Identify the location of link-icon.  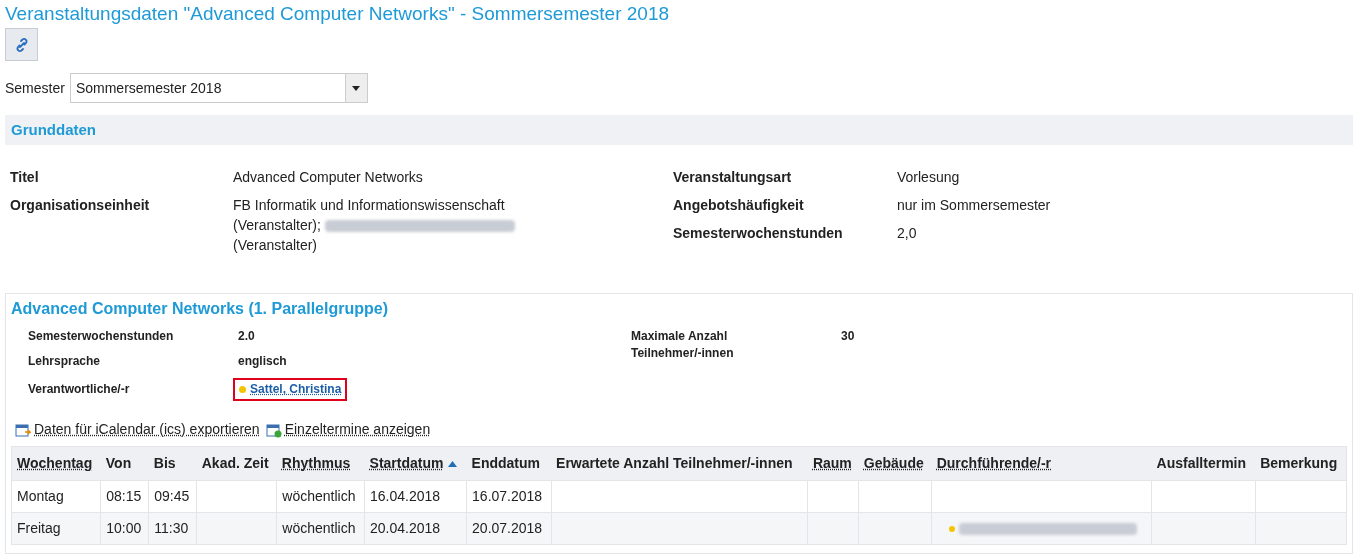
(21, 44).